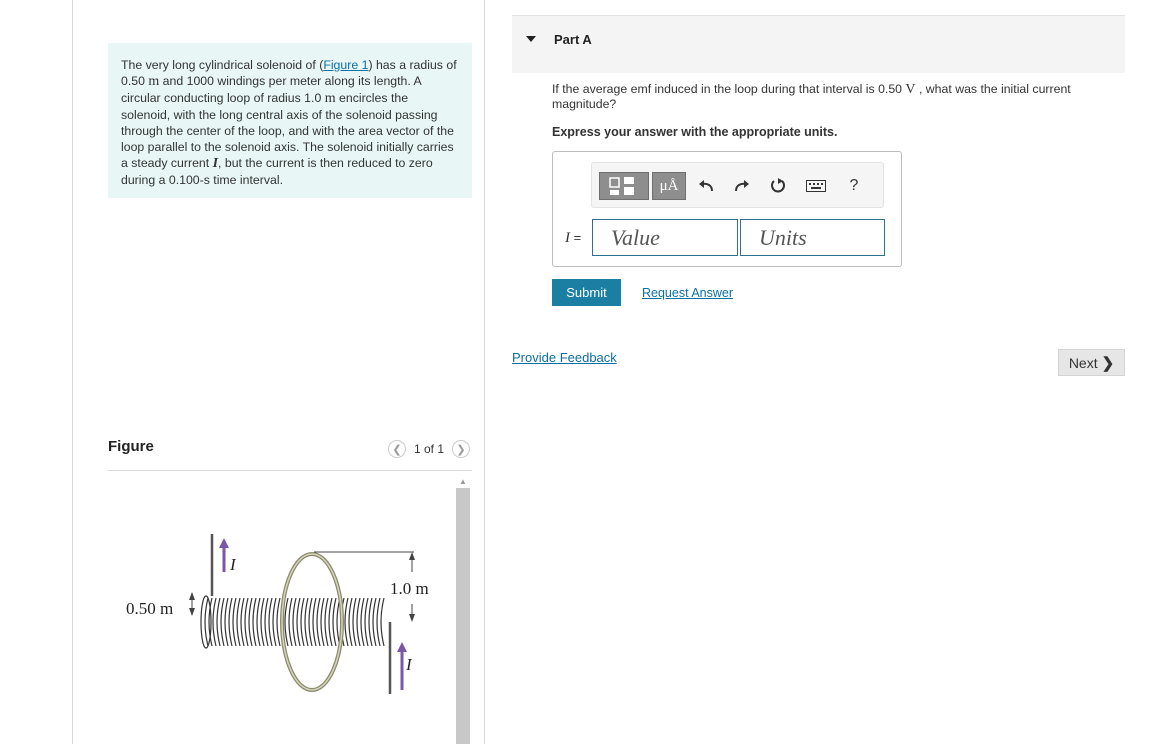  Describe the element at coordinates (742, 186) in the screenshot. I see `redo-icon` at that location.